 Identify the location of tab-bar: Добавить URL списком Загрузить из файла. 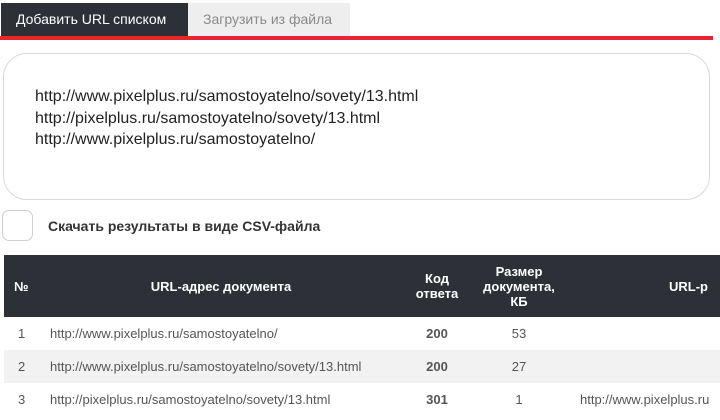
(360, 20).